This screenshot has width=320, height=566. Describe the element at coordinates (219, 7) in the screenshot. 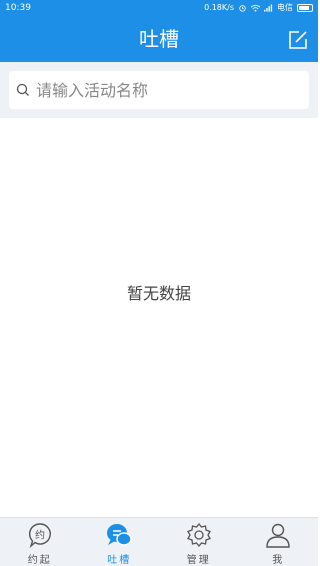

I see `network-speed: 0.18K/s` at that location.